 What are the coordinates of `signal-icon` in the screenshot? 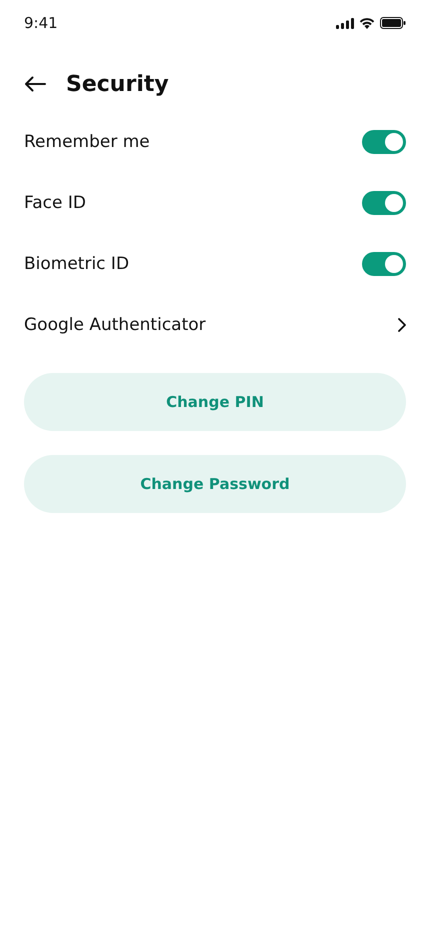 It's located at (345, 23).